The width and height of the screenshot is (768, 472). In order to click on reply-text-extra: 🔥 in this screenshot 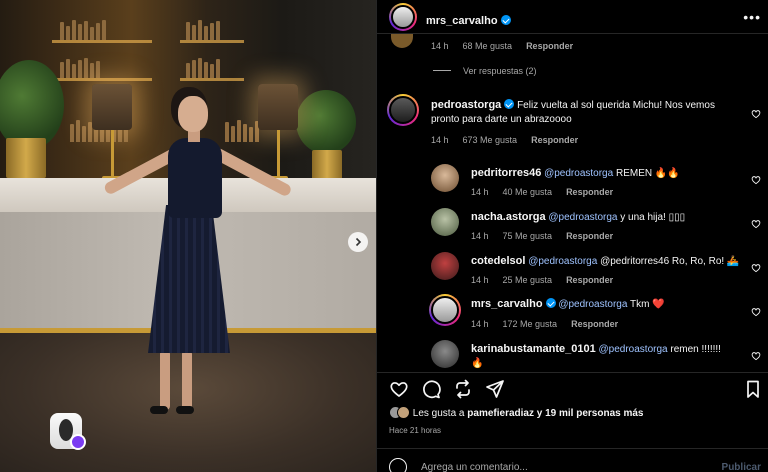, I will do `click(477, 363)`.